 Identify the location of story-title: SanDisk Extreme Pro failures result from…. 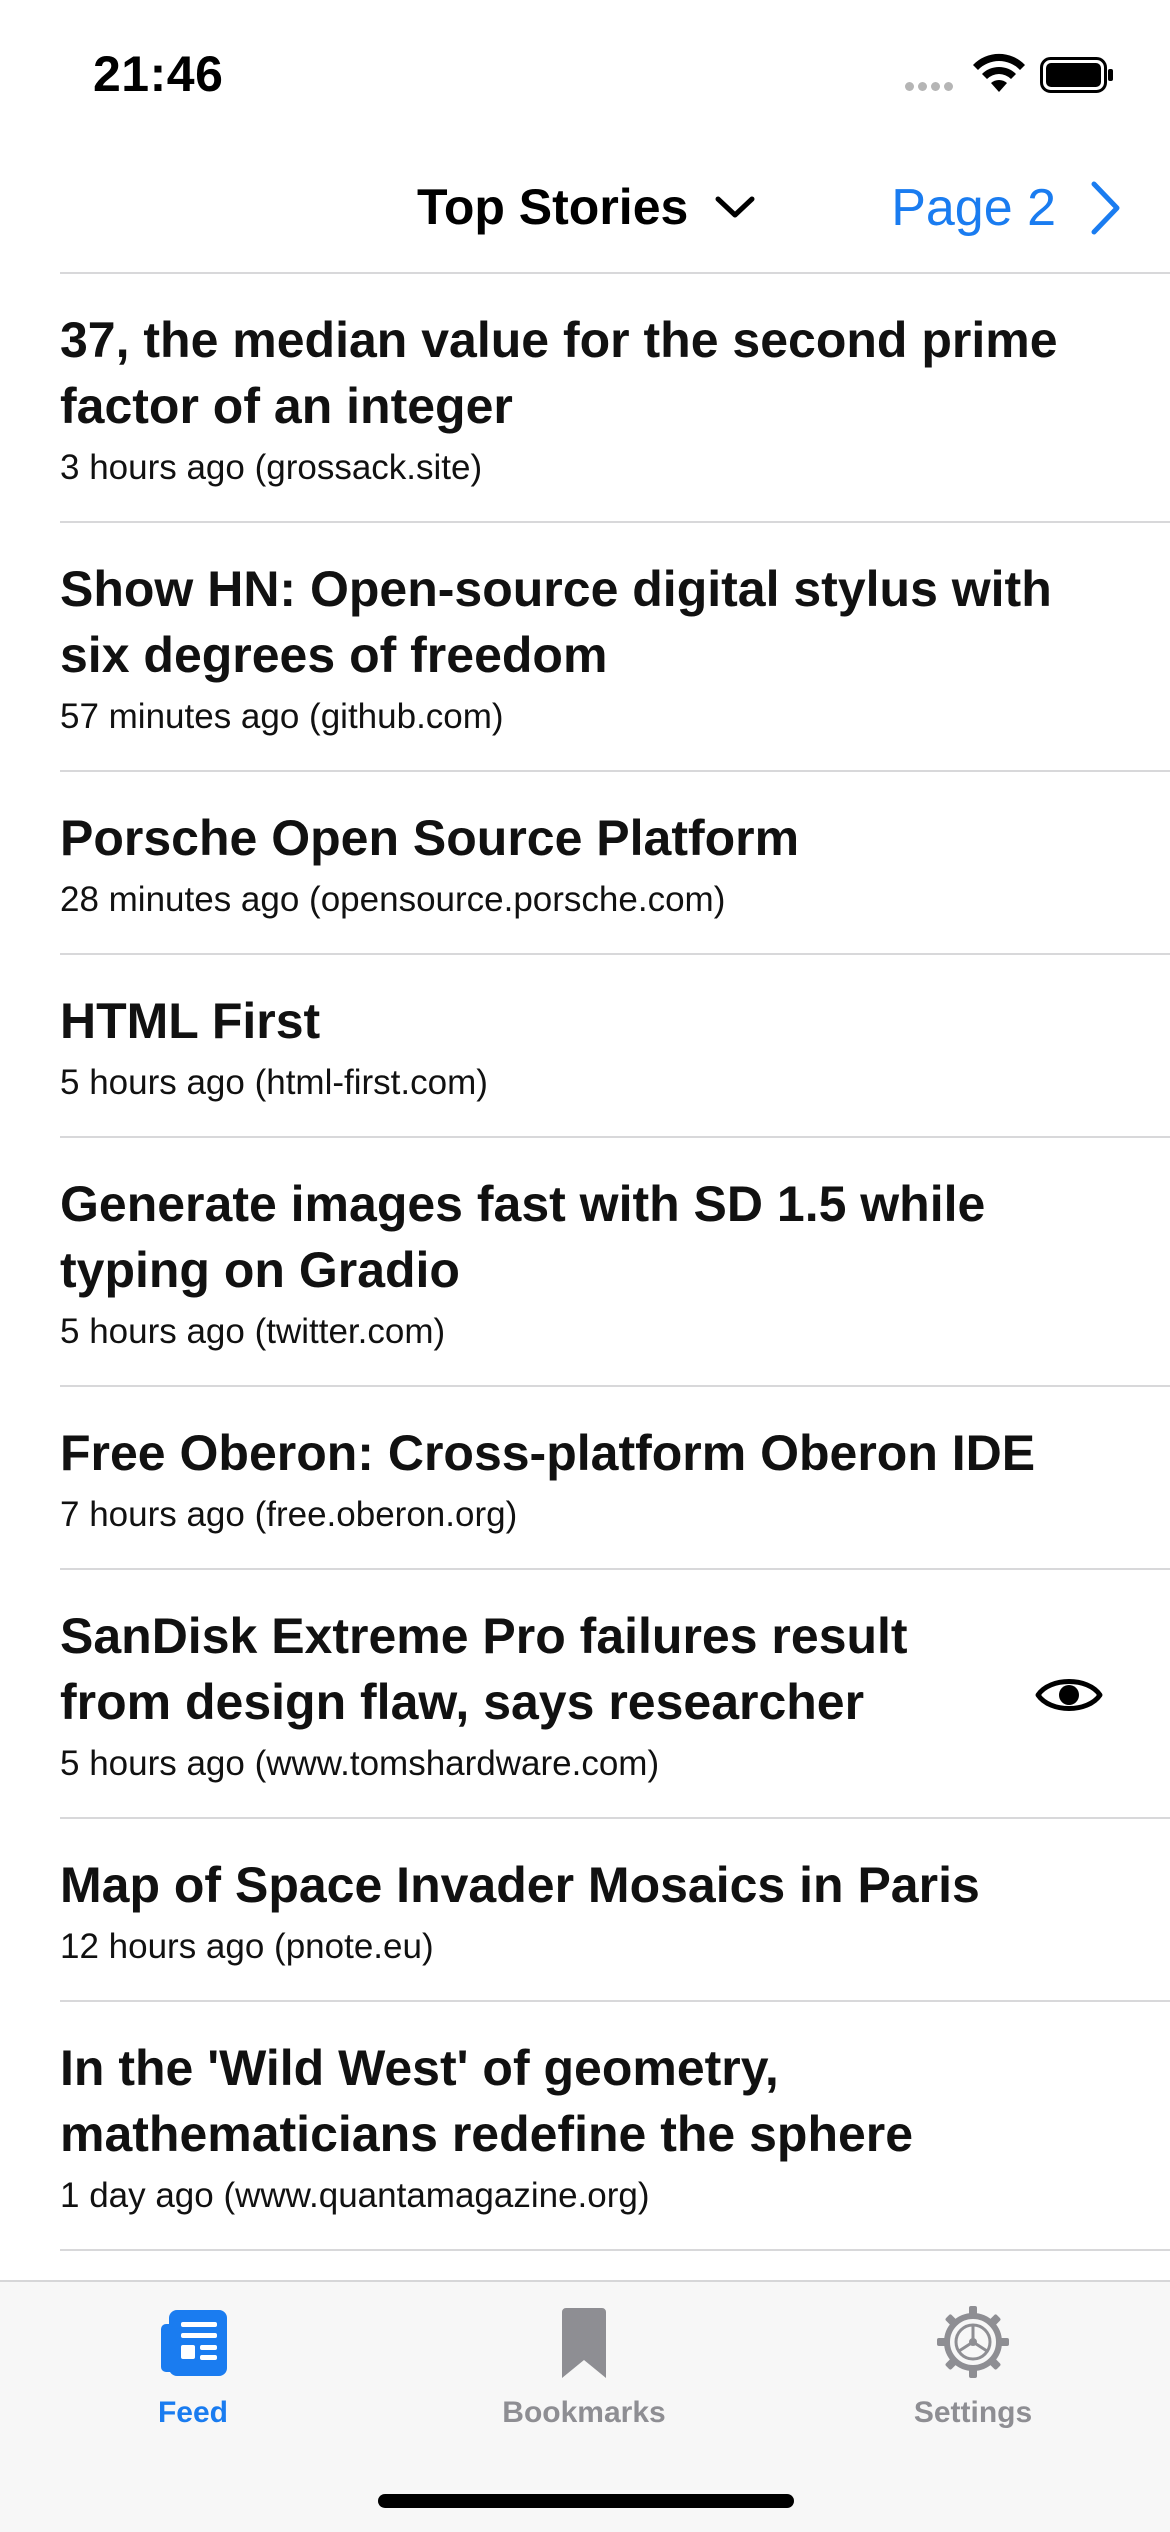
(484, 1669).